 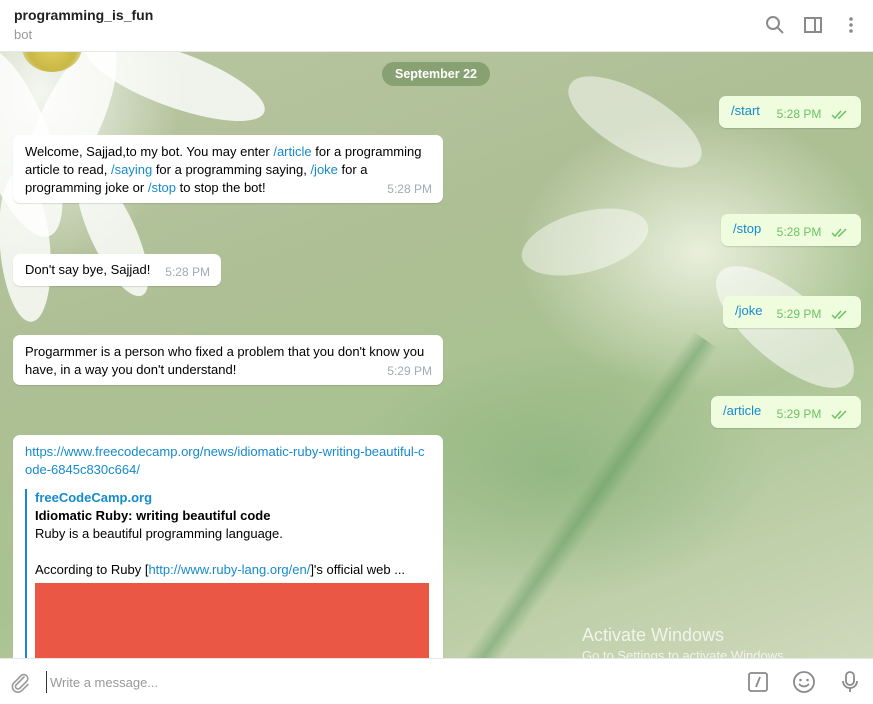 What do you see at coordinates (83, 15) in the screenshot?
I see `chat-title: programming_is_fun` at bounding box center [83, 15].